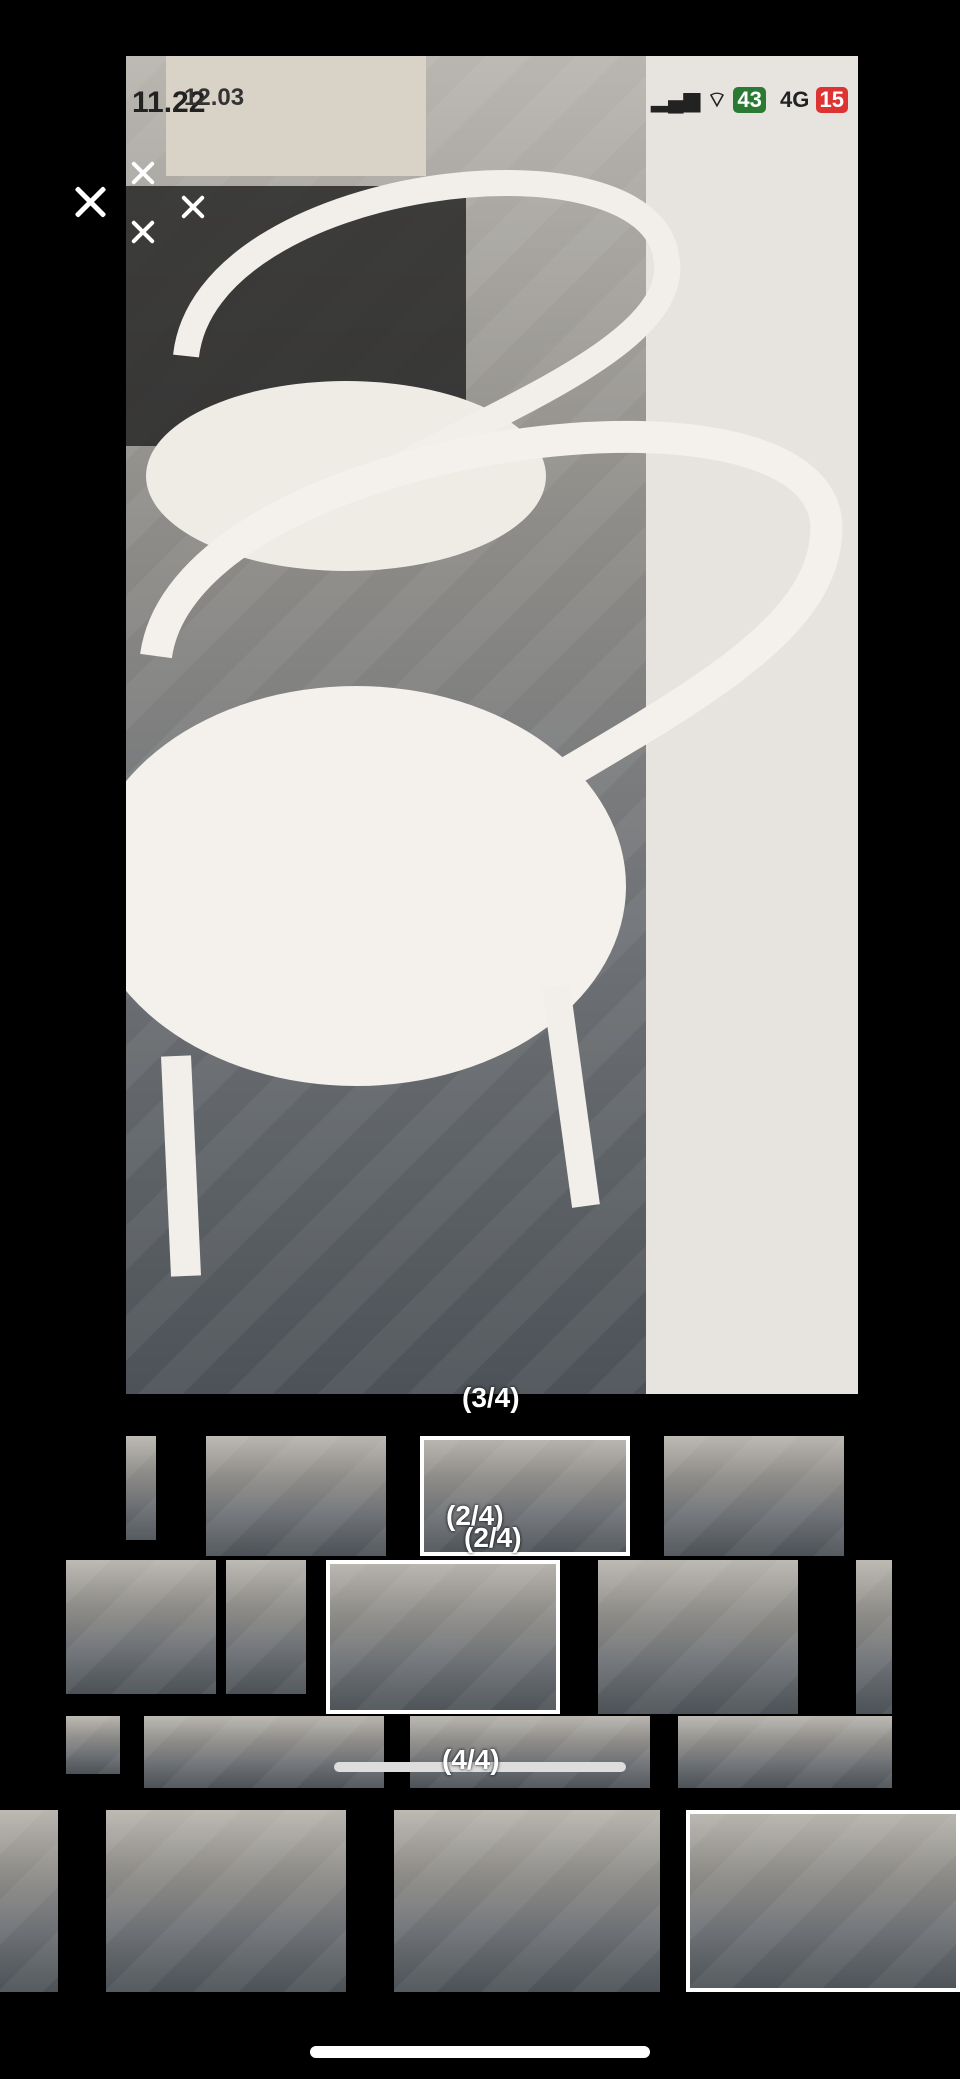  I want to click on home-indicator, so click(480, 2052).